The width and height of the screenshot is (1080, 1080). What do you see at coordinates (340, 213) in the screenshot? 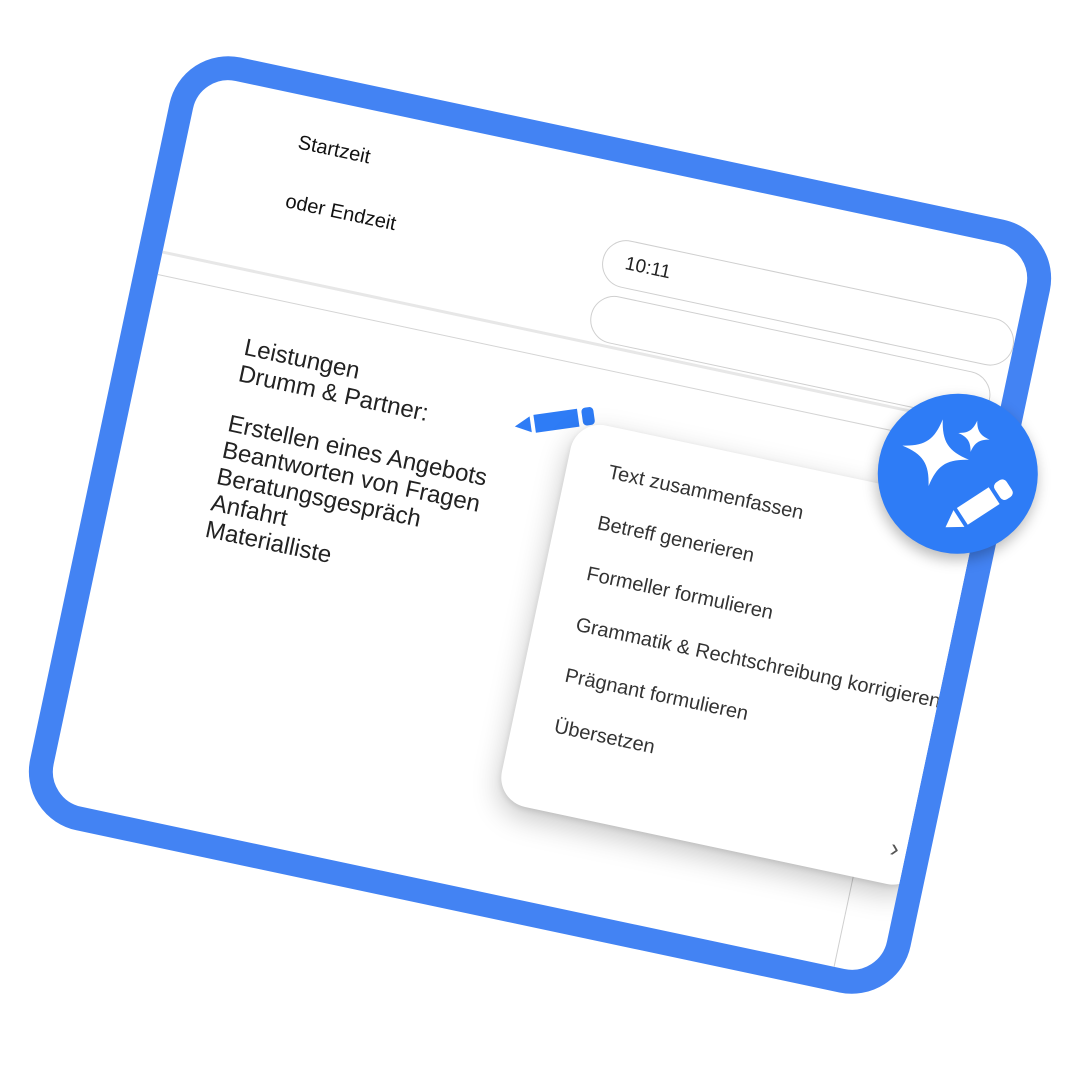
I see `end-time-label: oder Endzeit` at bounding box center [340, 213].